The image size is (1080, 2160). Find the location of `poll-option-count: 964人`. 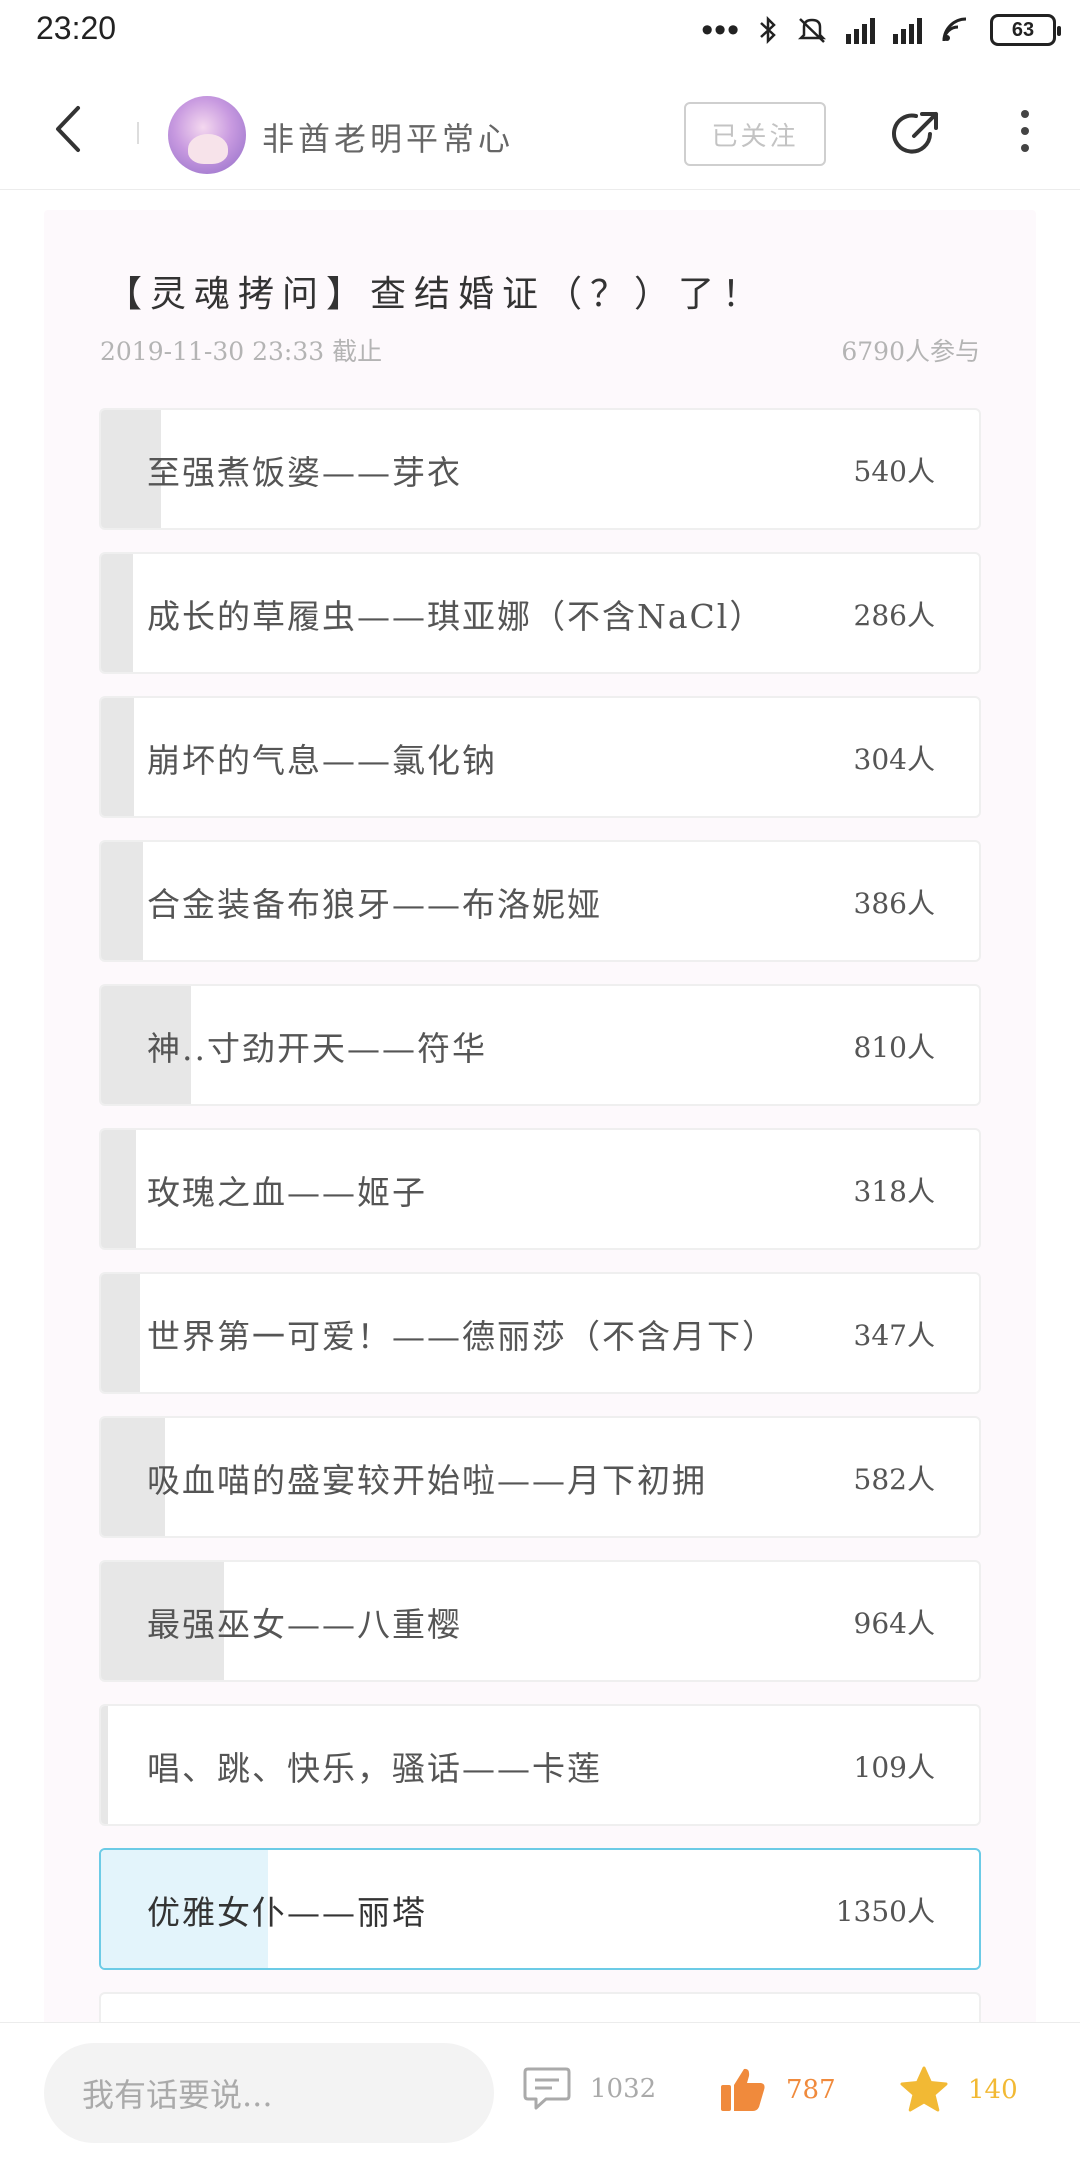

poll-option-count: 964人 is located at coordinates (894, 1623).